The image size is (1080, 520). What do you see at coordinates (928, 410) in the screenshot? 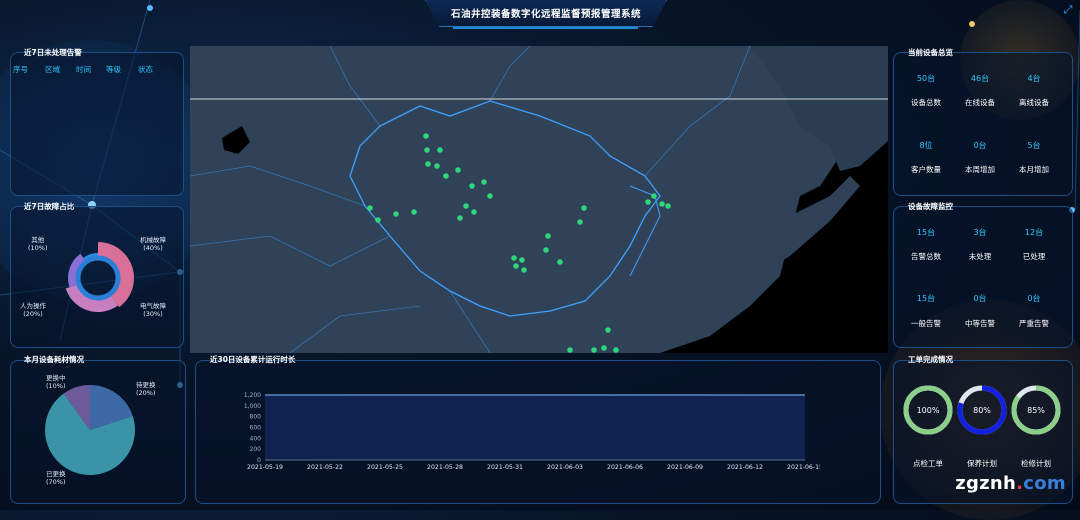
I see `gauge-value: 100%` at bounding box center [928, 410].